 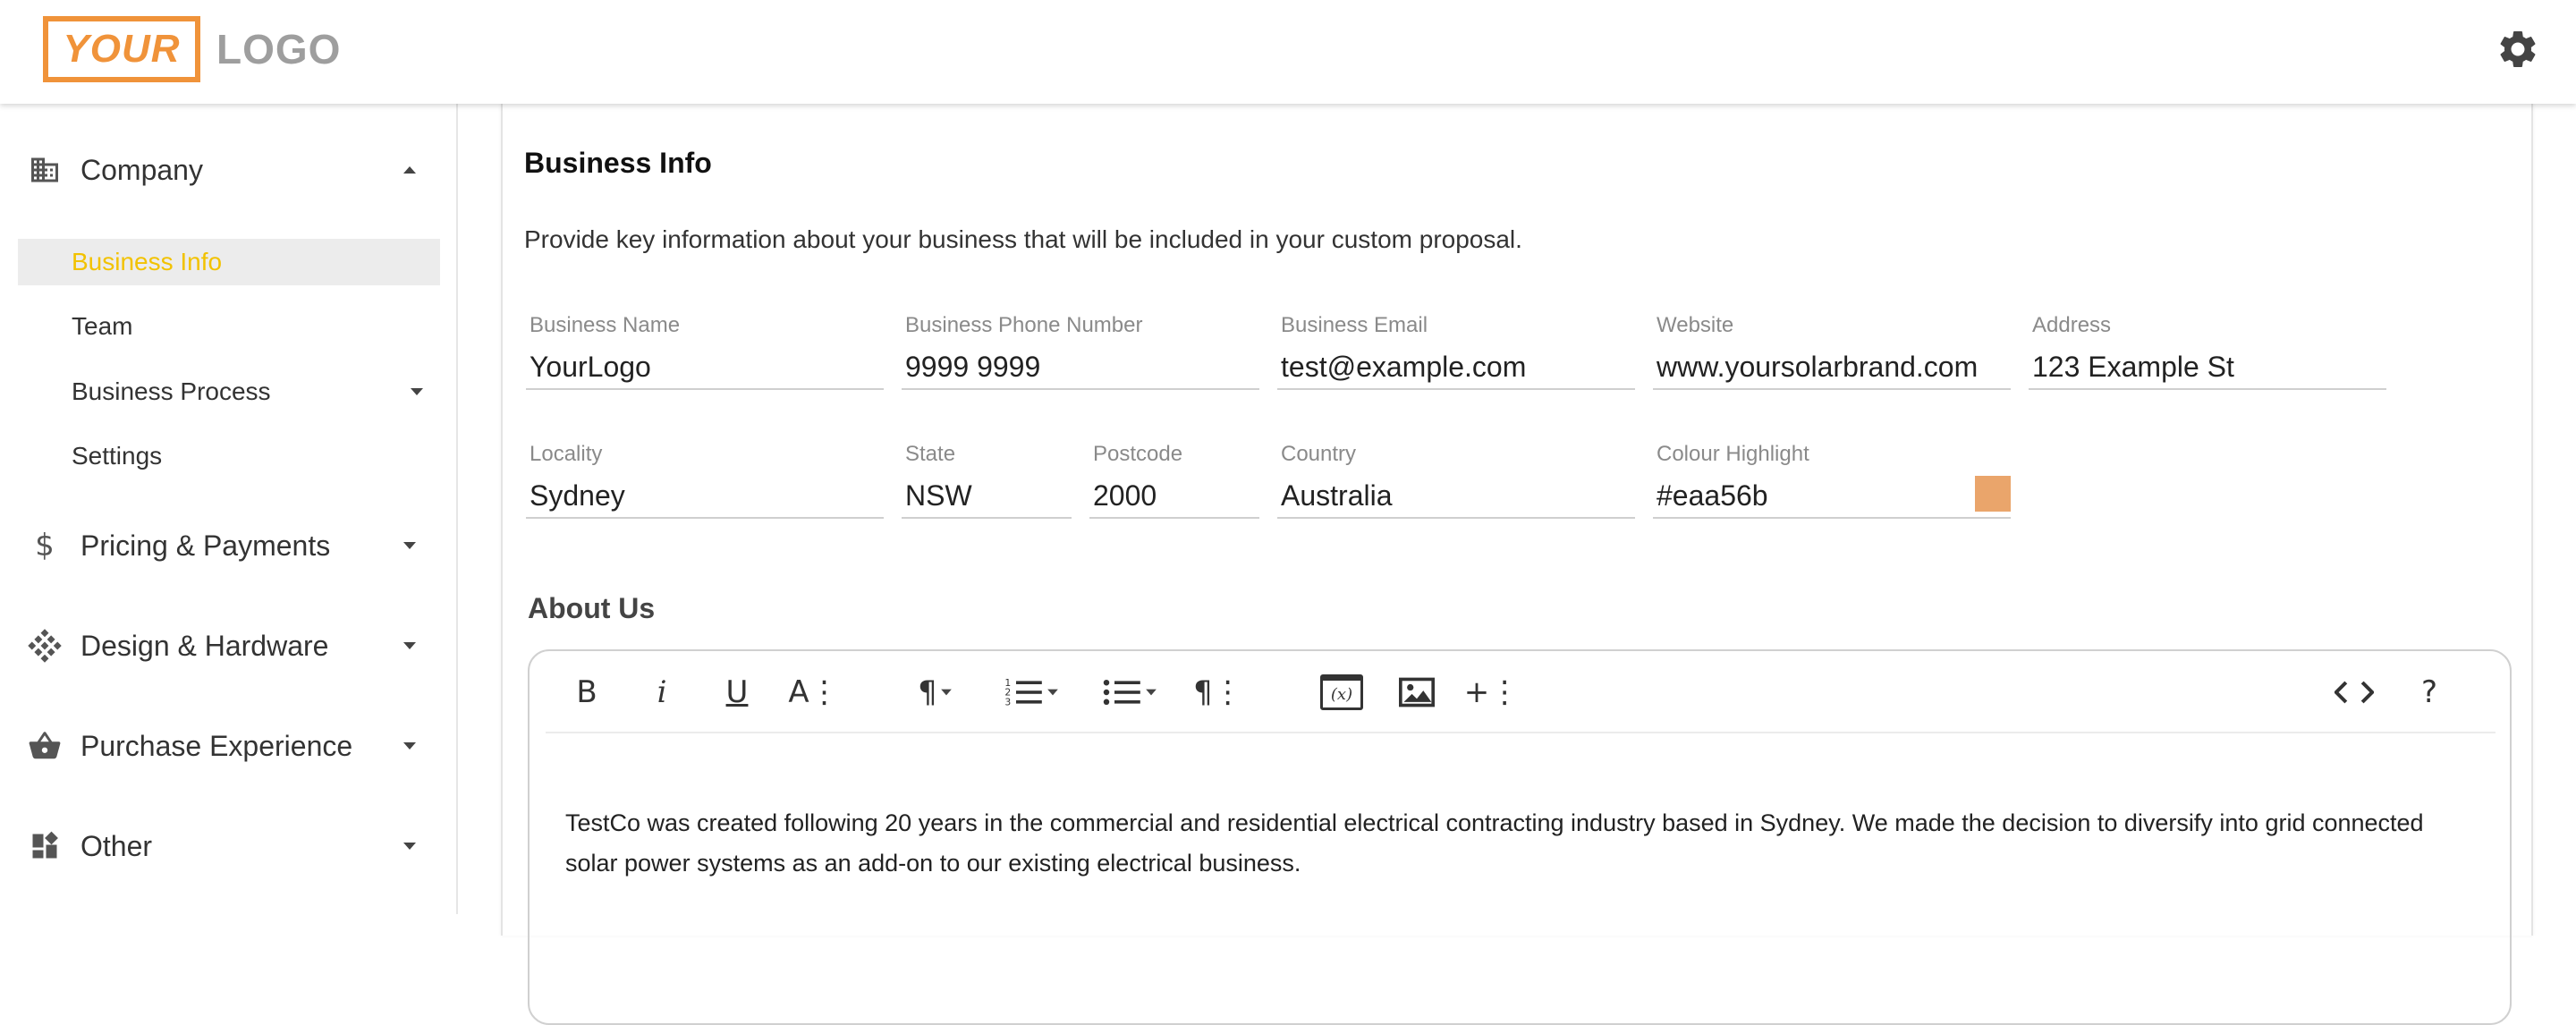 I want to click on sidebar-section-label: Design & Hardware, so click(x=204, y=645).